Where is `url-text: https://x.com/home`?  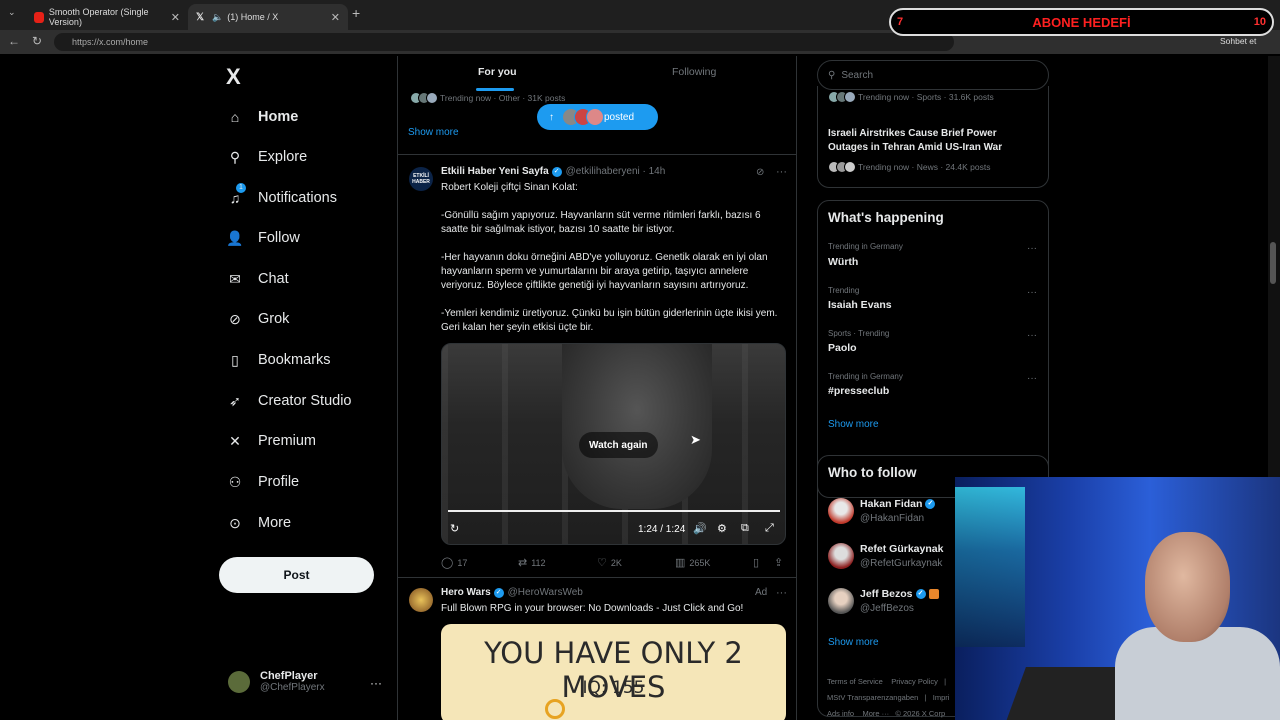 url-text: https://x.com/home is located at coordinates (110, 42).